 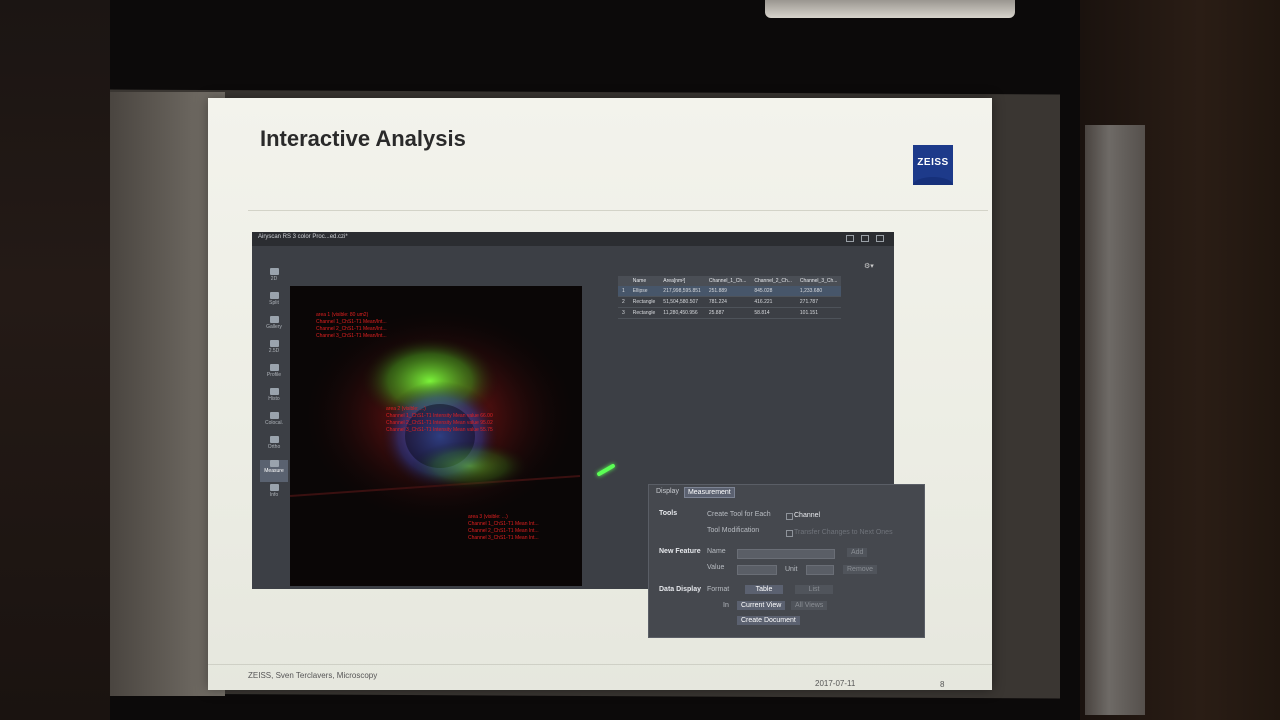 I want to click on profile-icon, so click(x=274, y=367).